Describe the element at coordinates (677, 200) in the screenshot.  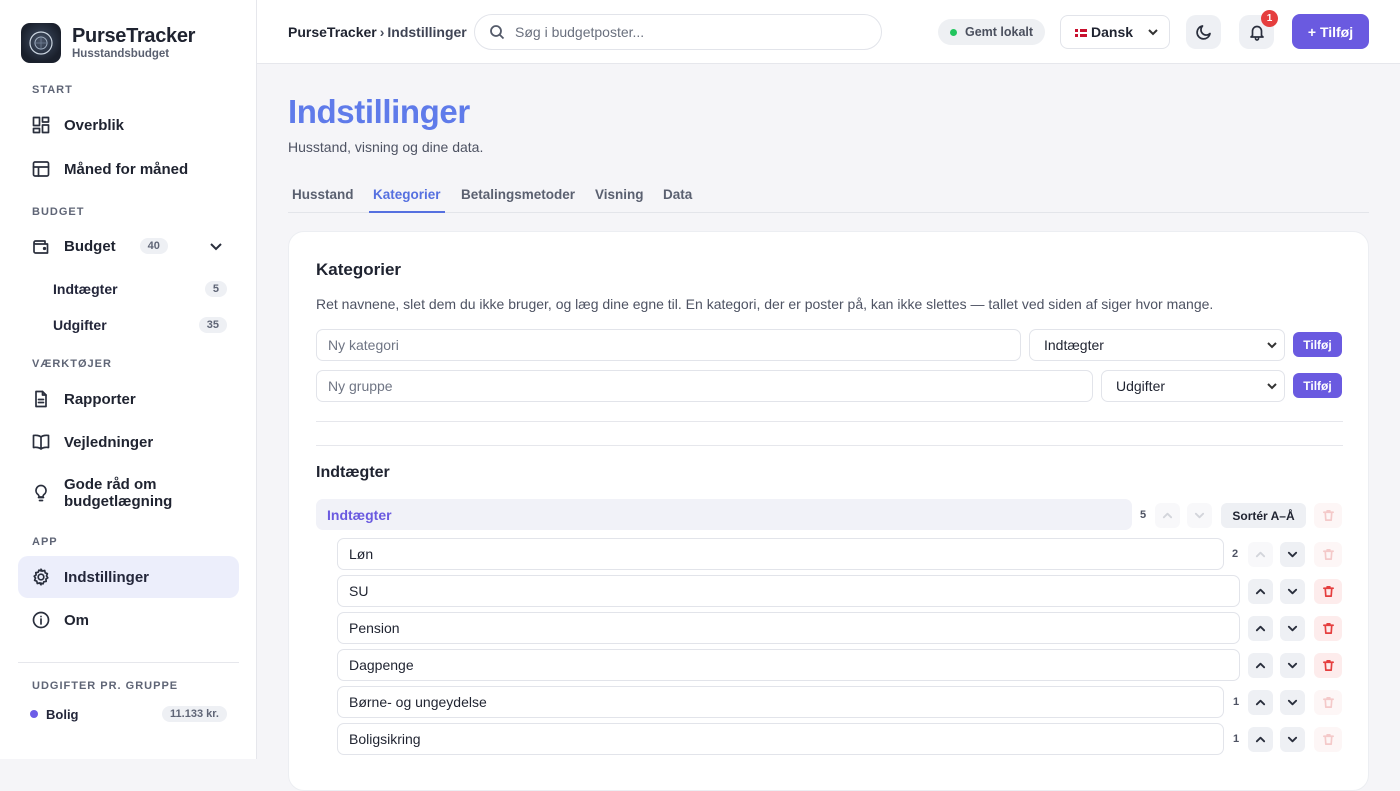
I see `tab-data: Data` at that location.